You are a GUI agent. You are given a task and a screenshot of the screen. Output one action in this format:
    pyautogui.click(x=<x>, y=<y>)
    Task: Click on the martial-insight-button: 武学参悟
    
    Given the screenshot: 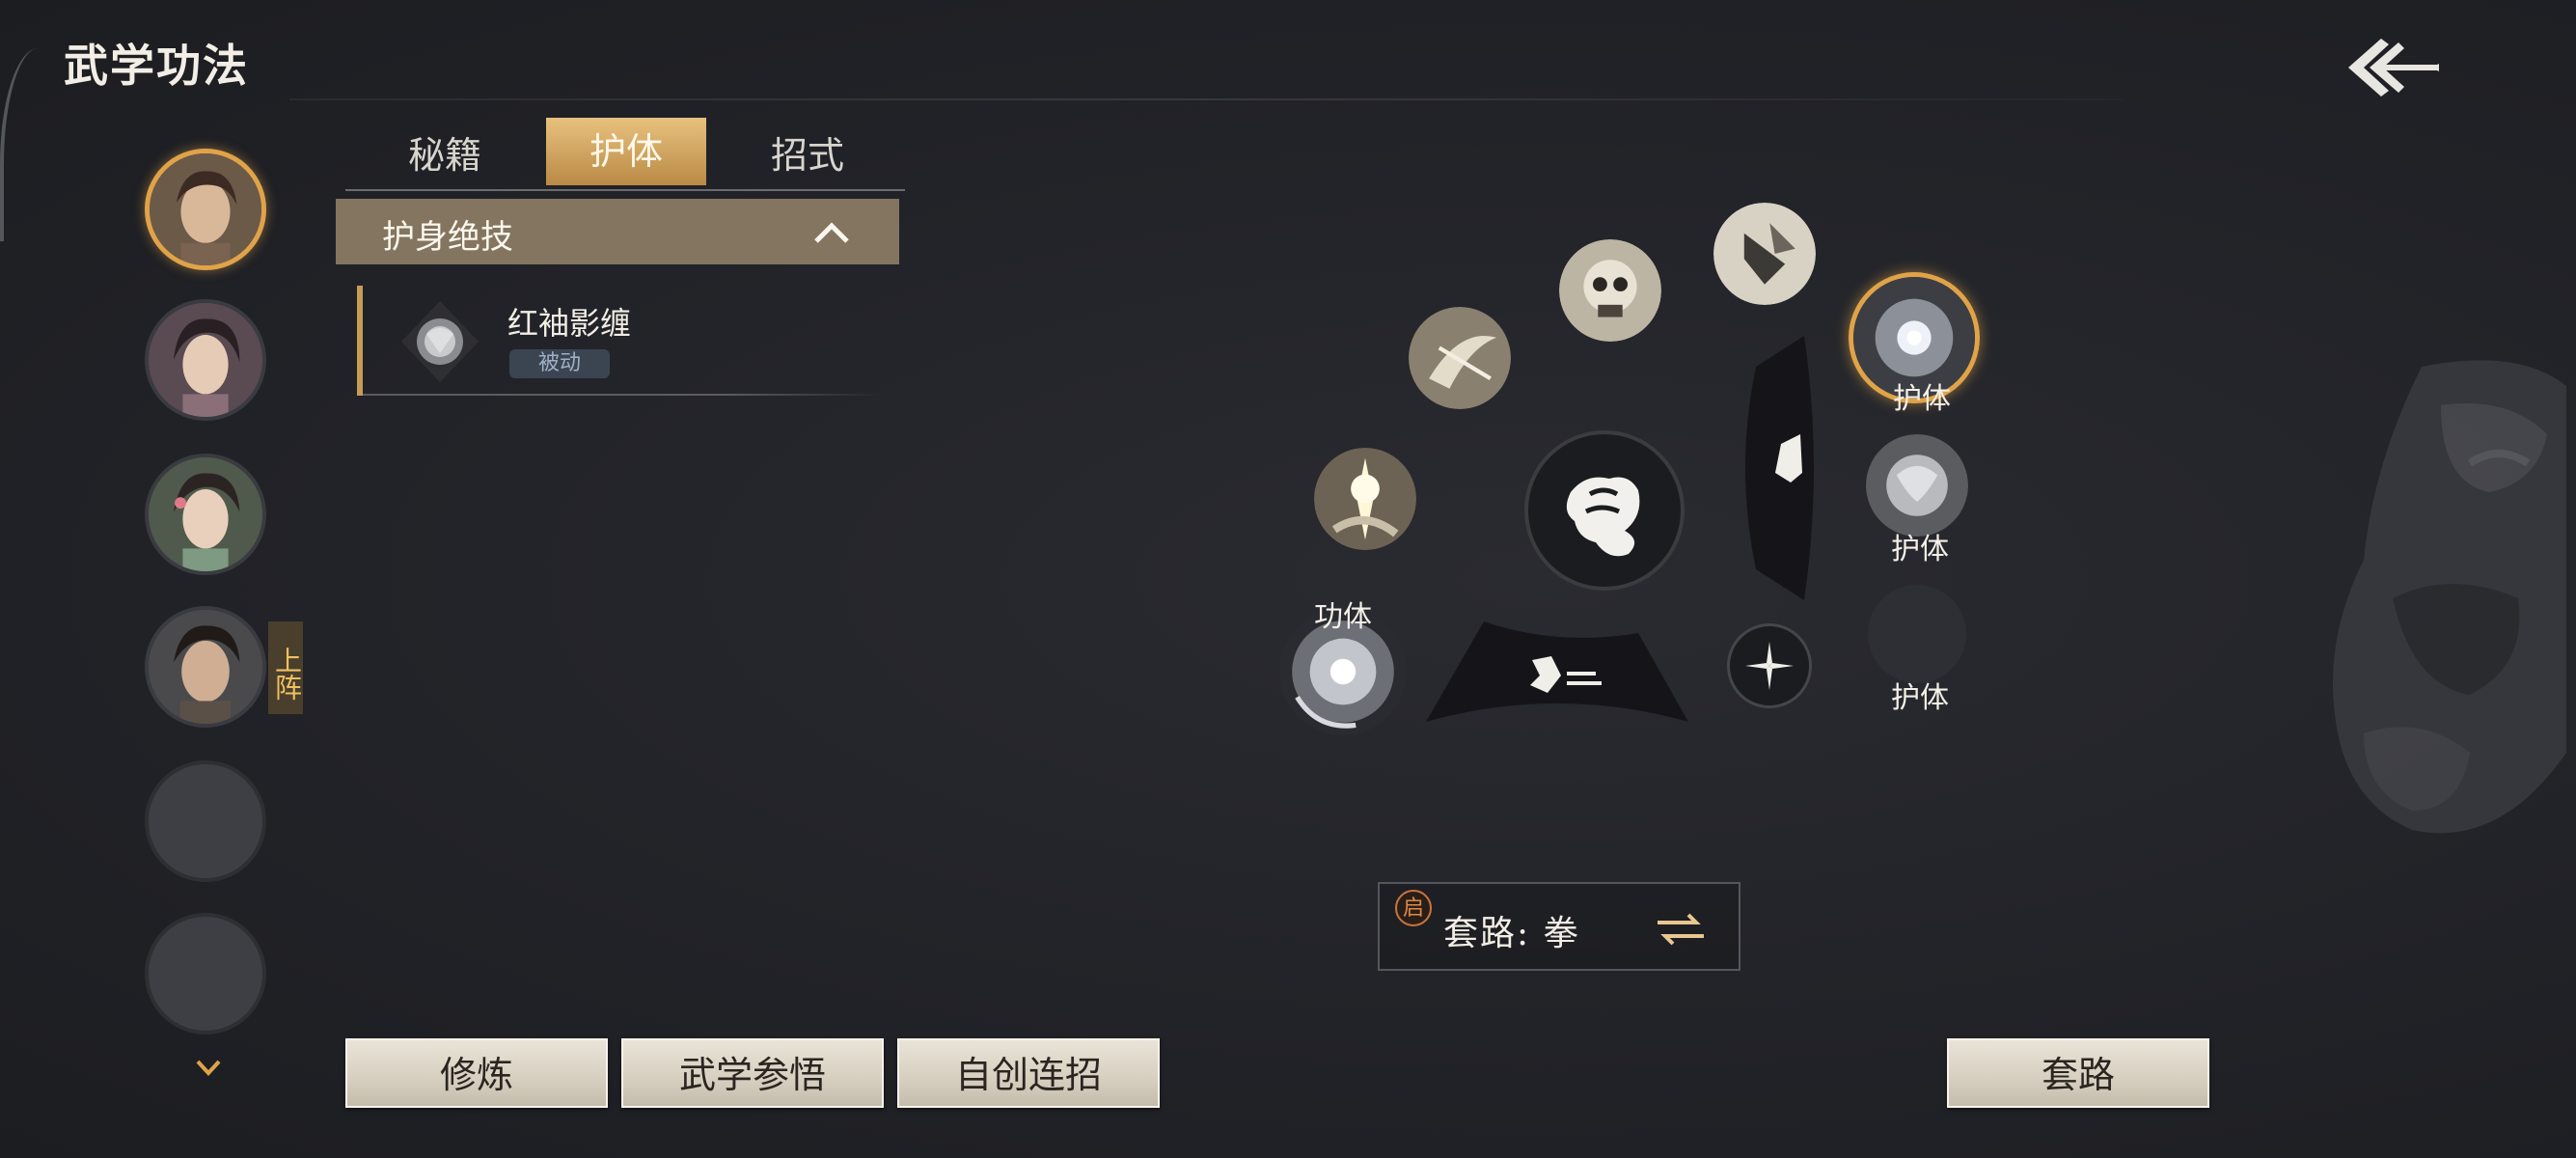 What is the action you would take?
    pyautogui.click(x=753, y=1073)
    